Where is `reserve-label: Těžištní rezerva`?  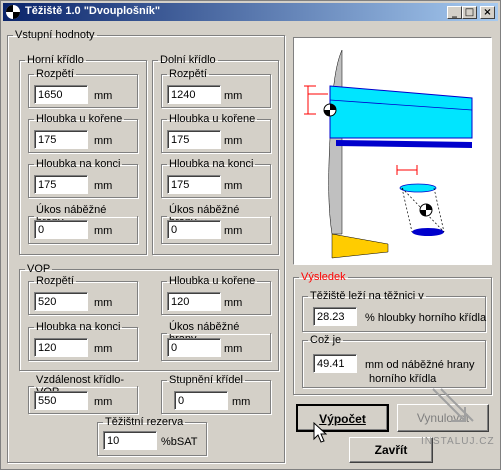
reserve-label: Těžištní rezerva is located at coordinates (144, 422).